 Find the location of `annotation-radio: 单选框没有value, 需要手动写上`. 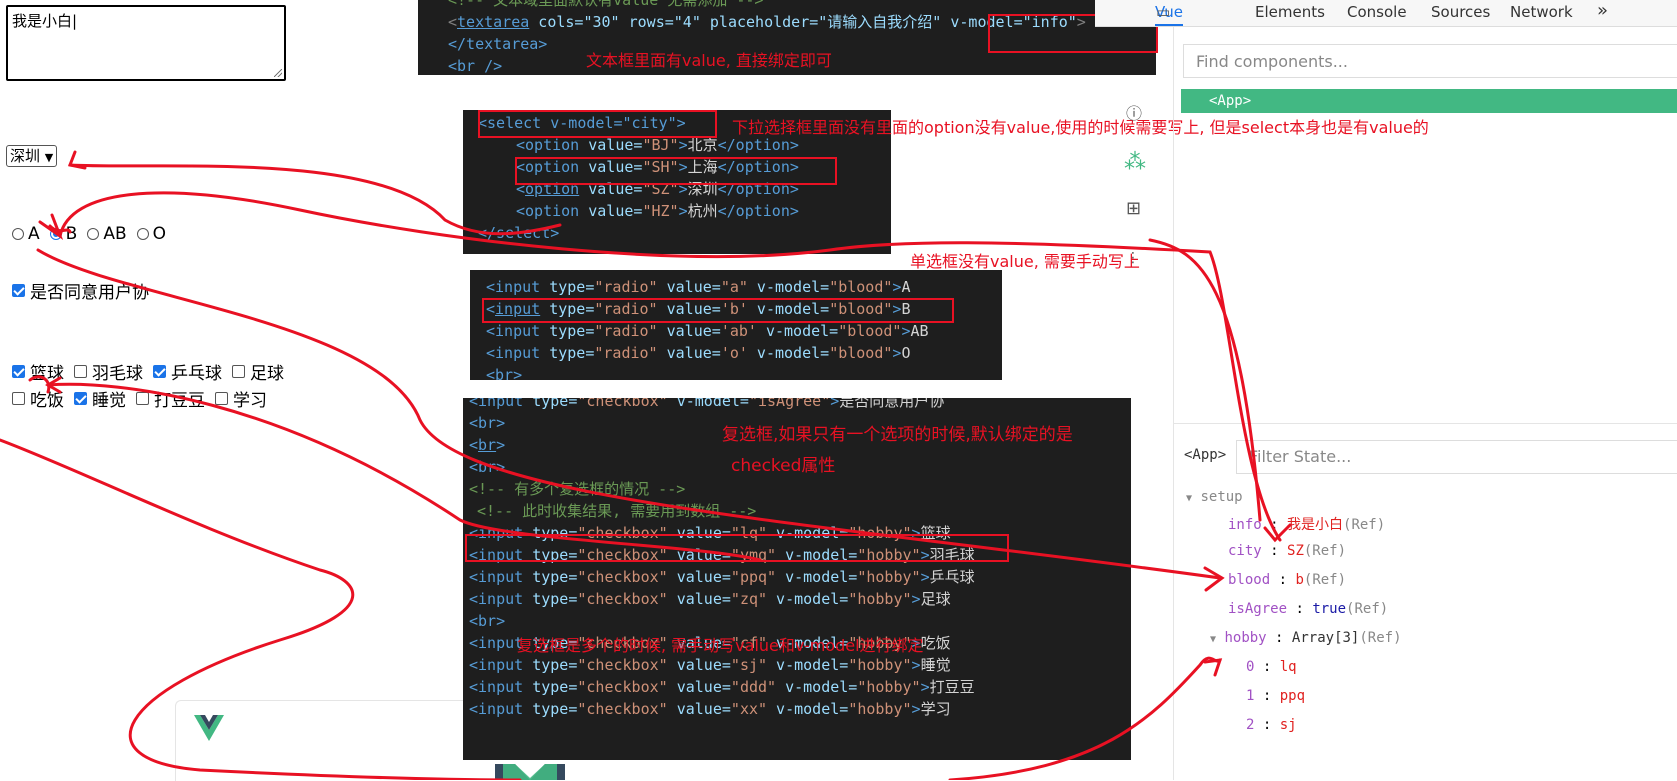

annotation-radio: 单选框没有value, 需要手动写上 is located at coordinates (1025, 261).